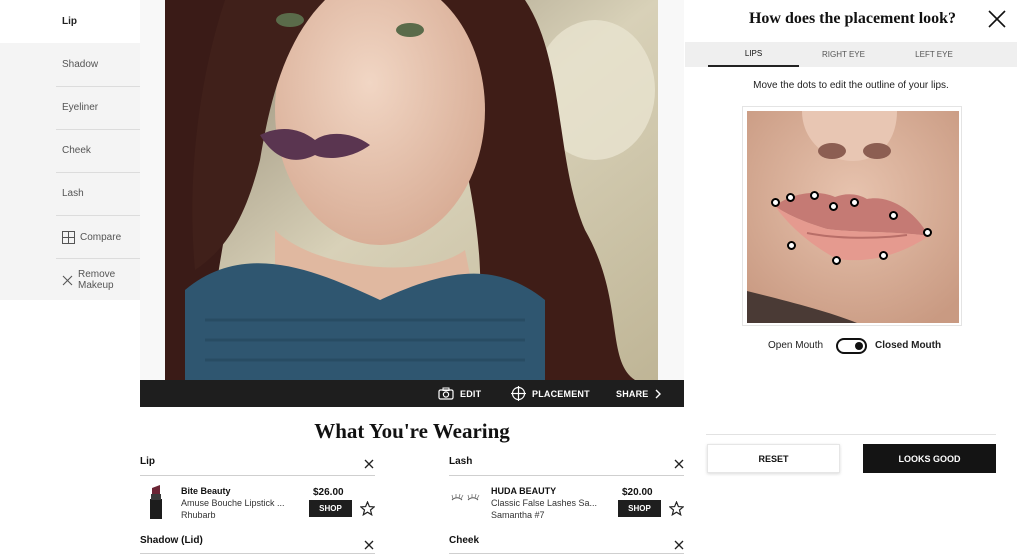  I want to click on section-header-lash: Lash, so click(461, 461).